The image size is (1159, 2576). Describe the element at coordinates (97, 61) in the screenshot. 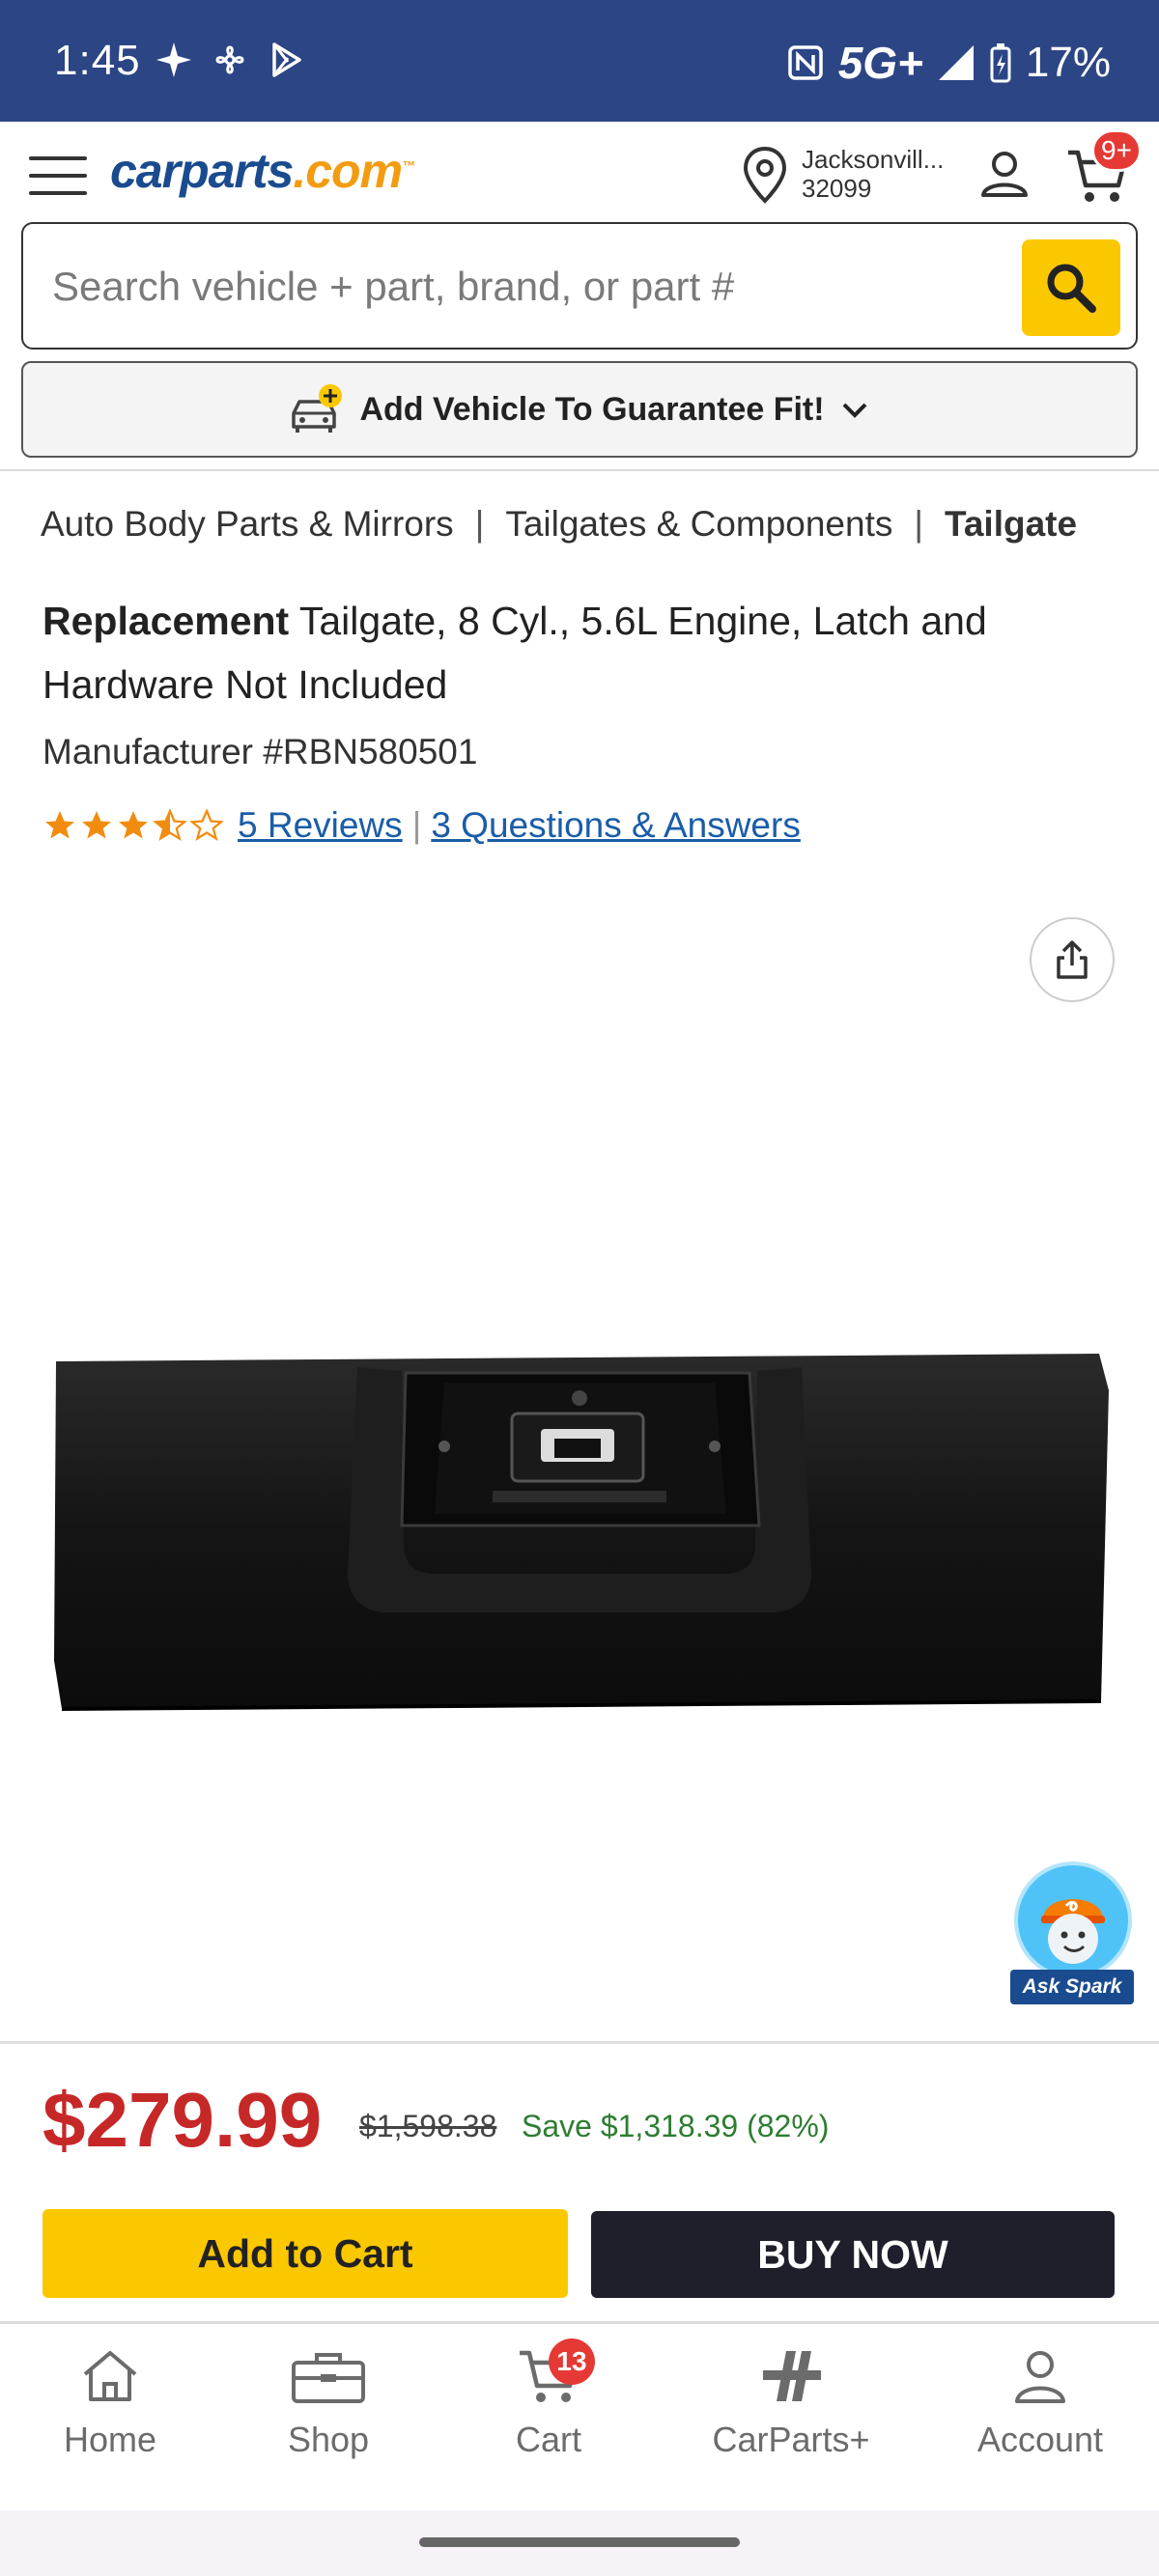

I see `status-time: 1:45` at that location.